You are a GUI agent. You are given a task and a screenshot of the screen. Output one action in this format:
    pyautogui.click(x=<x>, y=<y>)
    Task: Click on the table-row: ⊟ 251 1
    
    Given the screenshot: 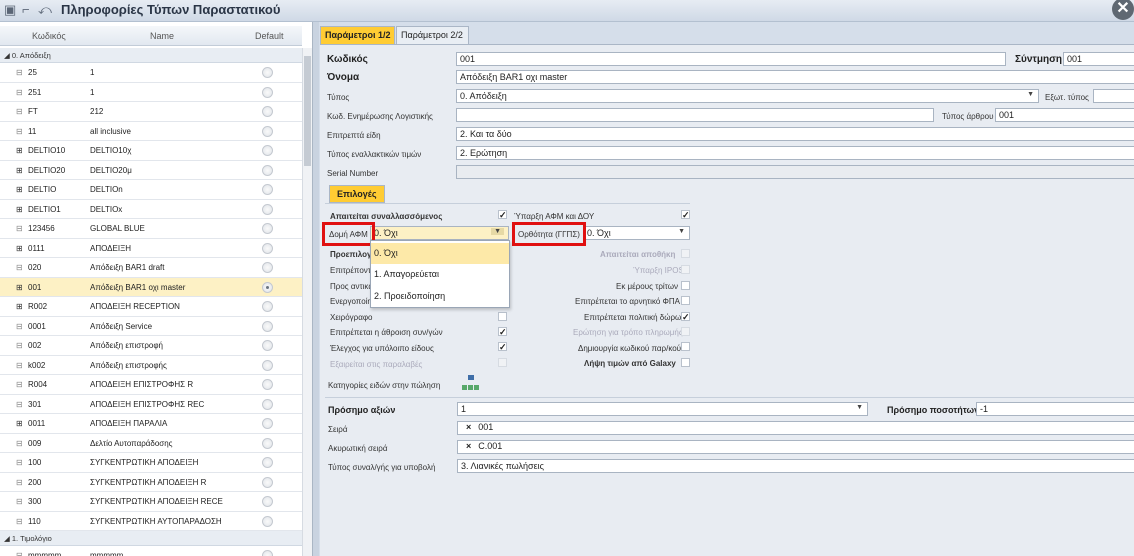 What is the action you would take?
    pyautogui.click(x=151, y=92)
    